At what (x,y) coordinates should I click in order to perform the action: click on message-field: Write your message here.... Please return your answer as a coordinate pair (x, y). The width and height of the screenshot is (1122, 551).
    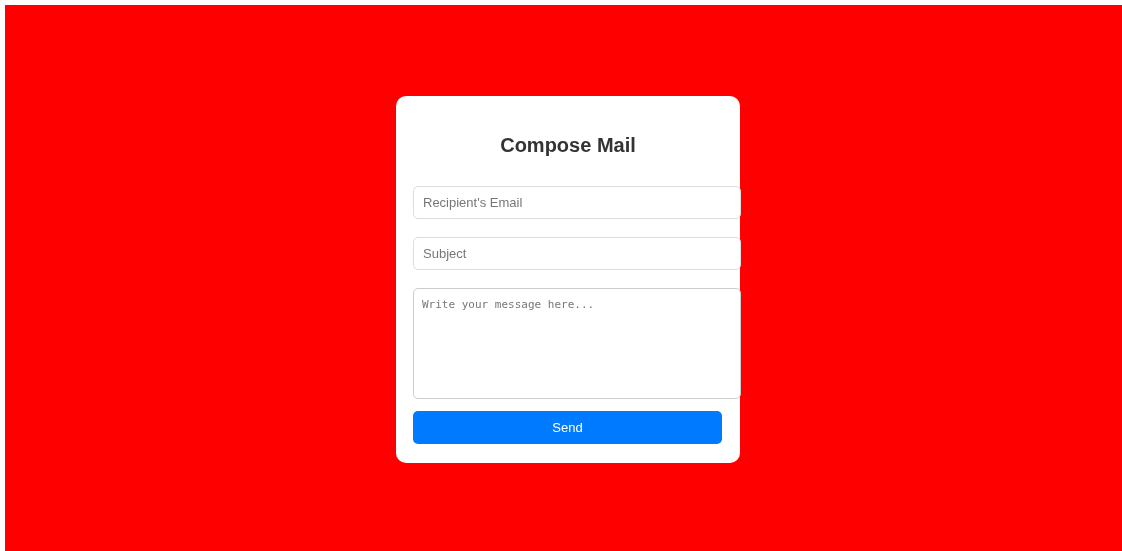
    Looking at the image, I should click on (577, 343).